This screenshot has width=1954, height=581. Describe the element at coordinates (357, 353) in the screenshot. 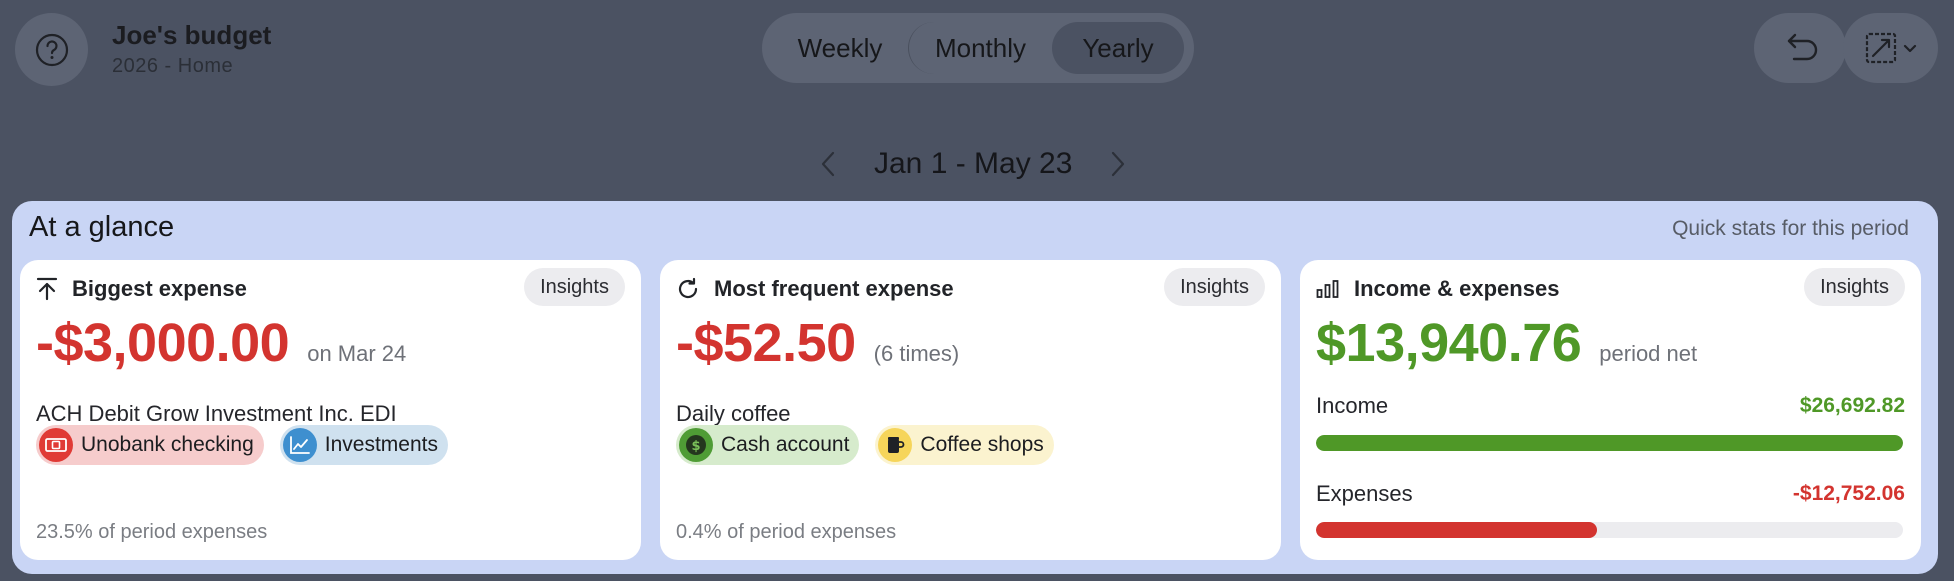

I see `expense-date: on Mar 24` at that location.